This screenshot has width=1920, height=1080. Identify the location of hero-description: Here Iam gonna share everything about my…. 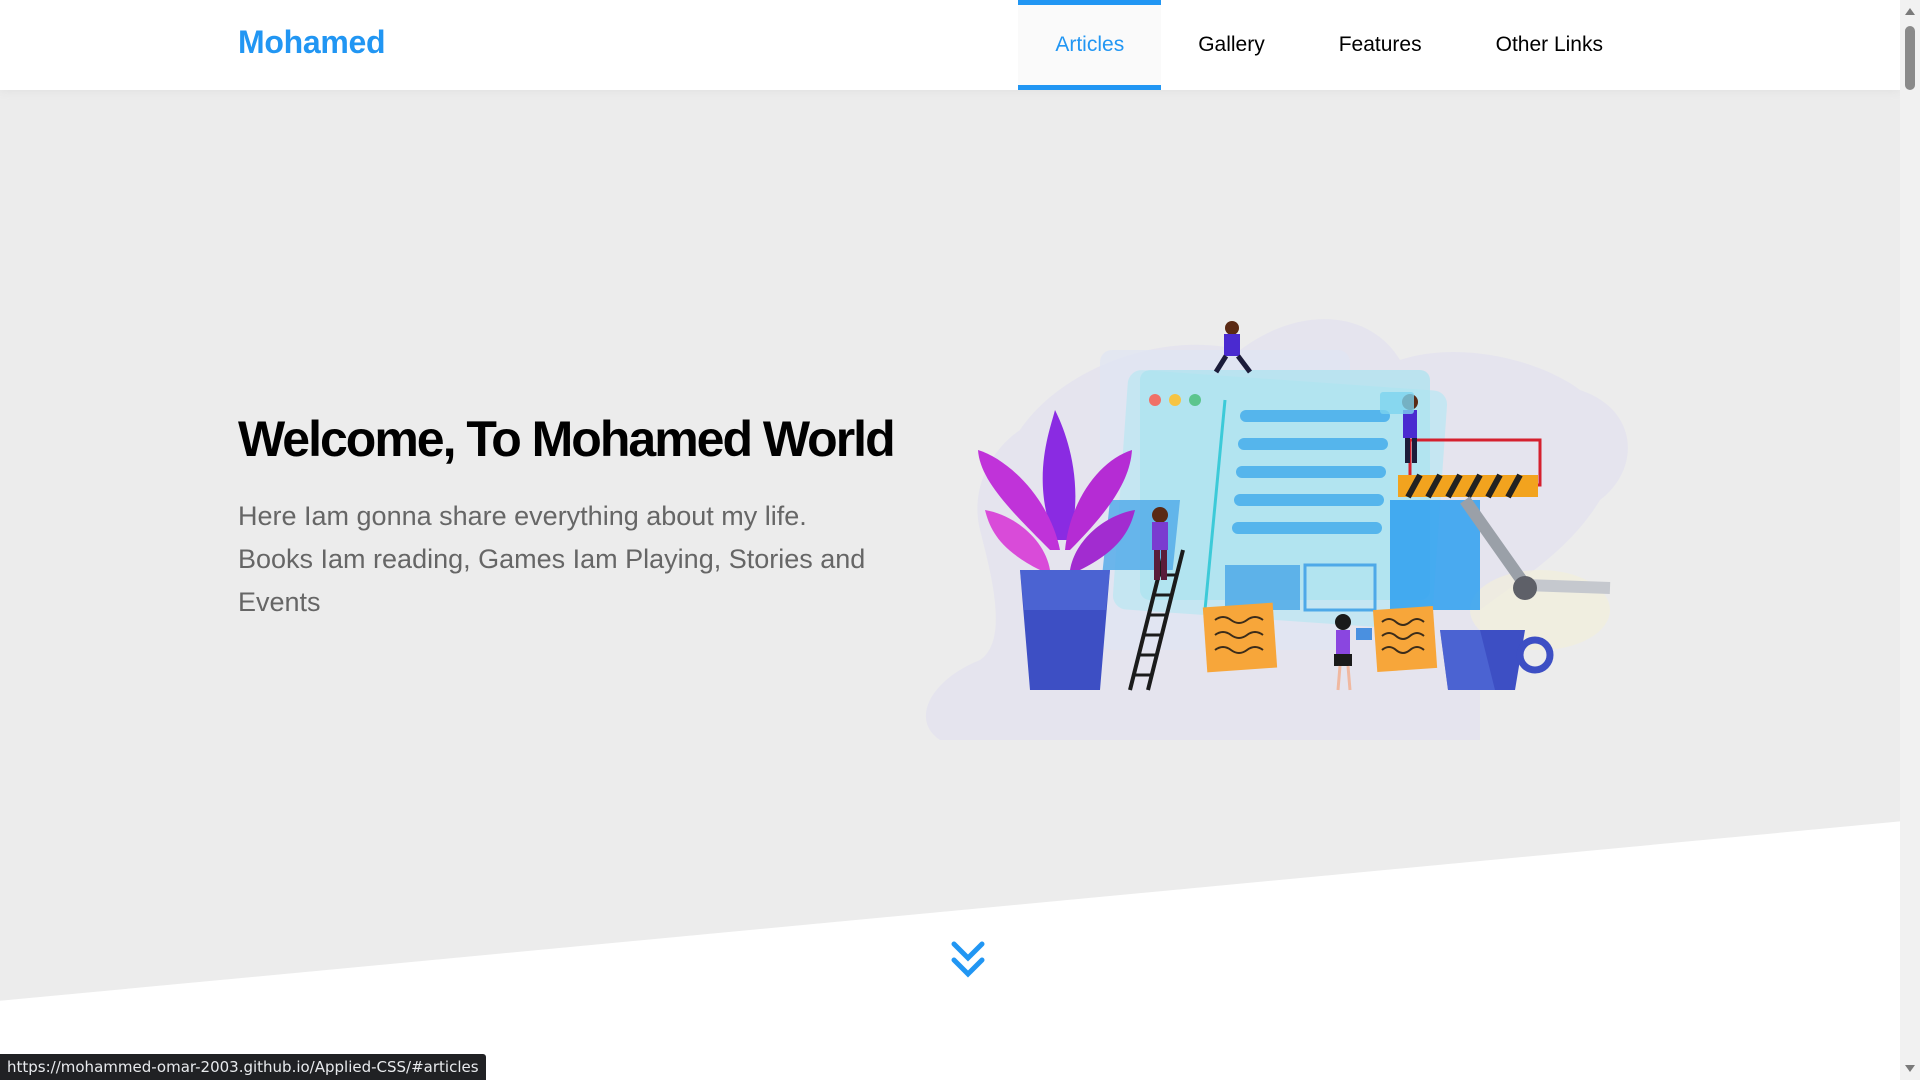
(552, 559).